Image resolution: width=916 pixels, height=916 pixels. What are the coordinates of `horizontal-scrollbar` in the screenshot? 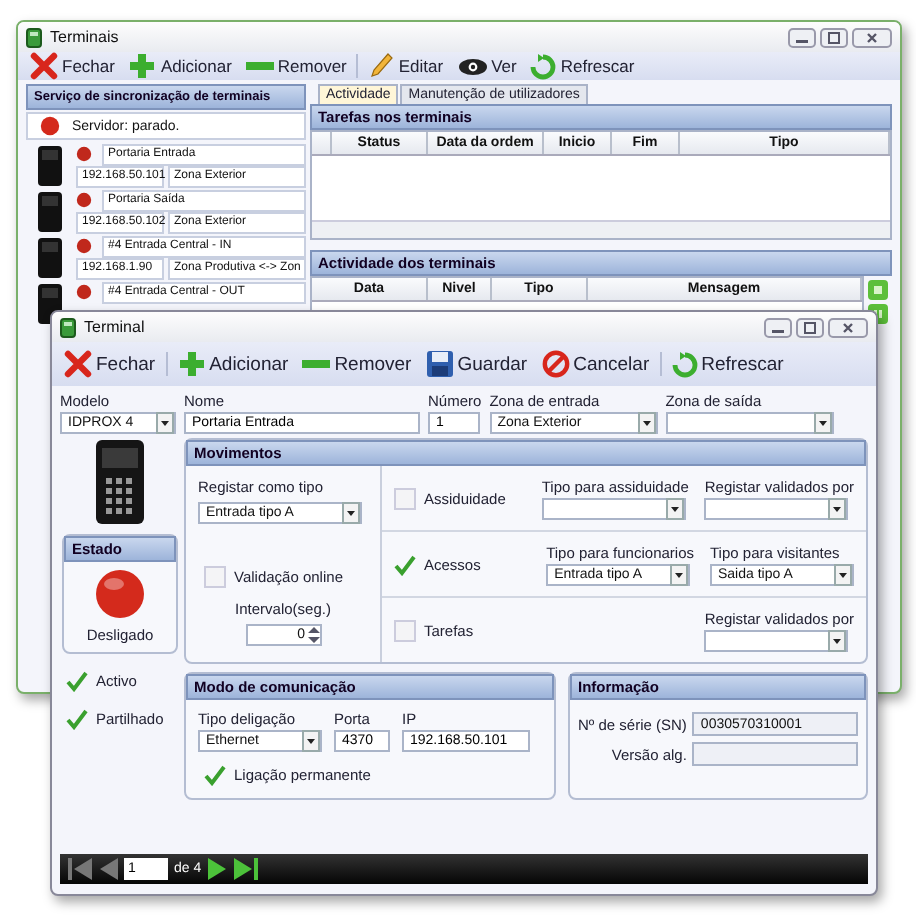 It's located at (601, 229).